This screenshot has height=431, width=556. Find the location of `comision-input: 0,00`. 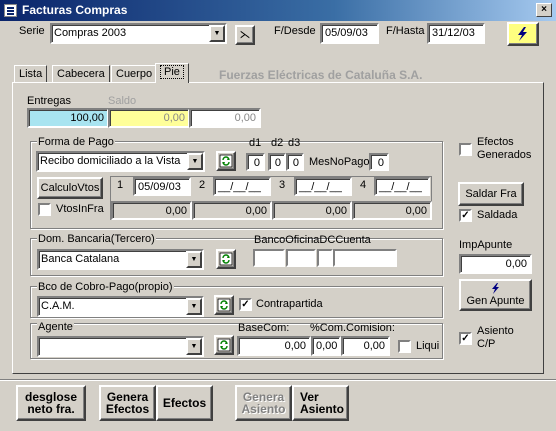

comision-input: 0,00 is located at coordinates (365, 346).